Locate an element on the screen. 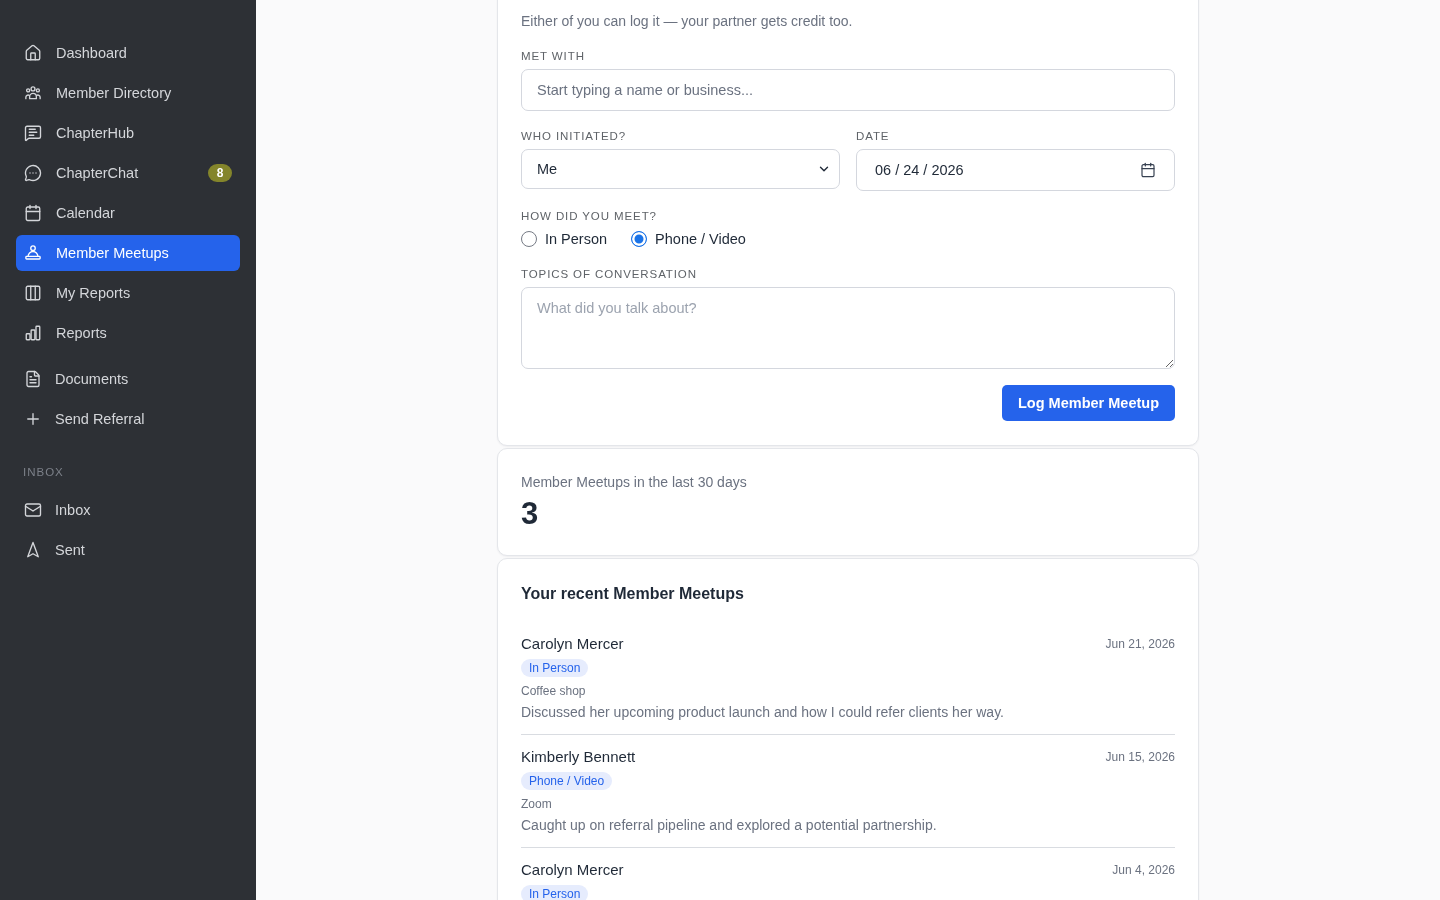  home-icon is located at coordinates (33, 53).